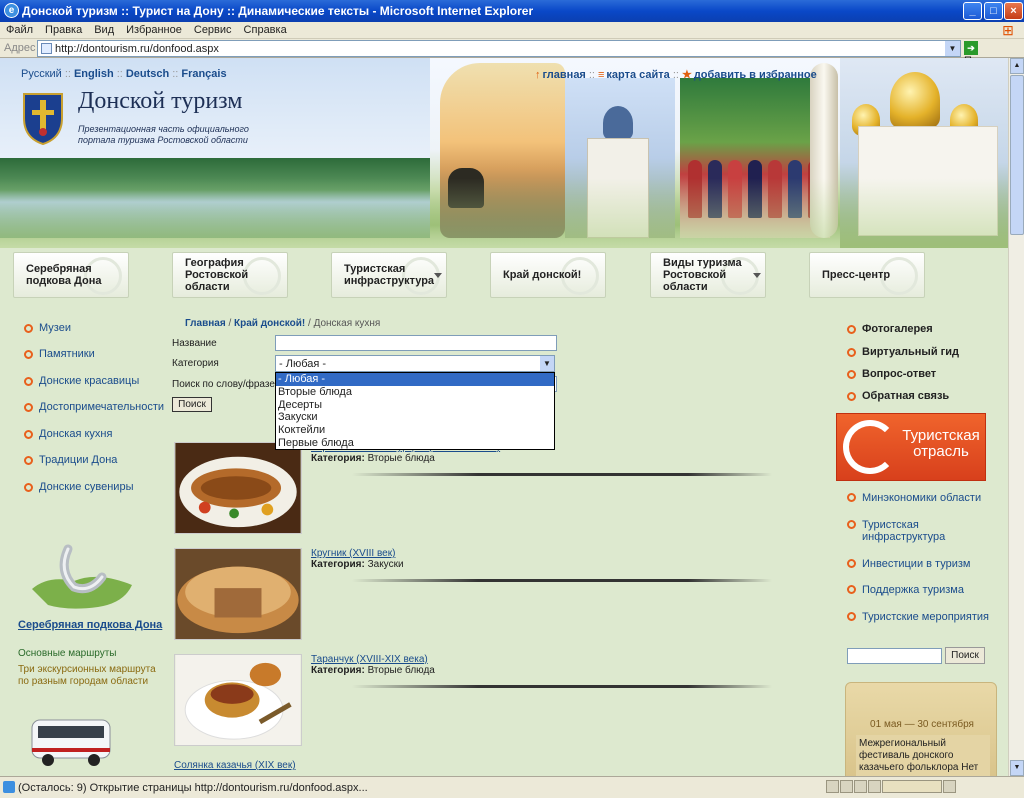 The image size is (1024, 798). Describe the element at coordinates (238, 594) in the screenshot. I see `dish-image-krugnik` at that location.